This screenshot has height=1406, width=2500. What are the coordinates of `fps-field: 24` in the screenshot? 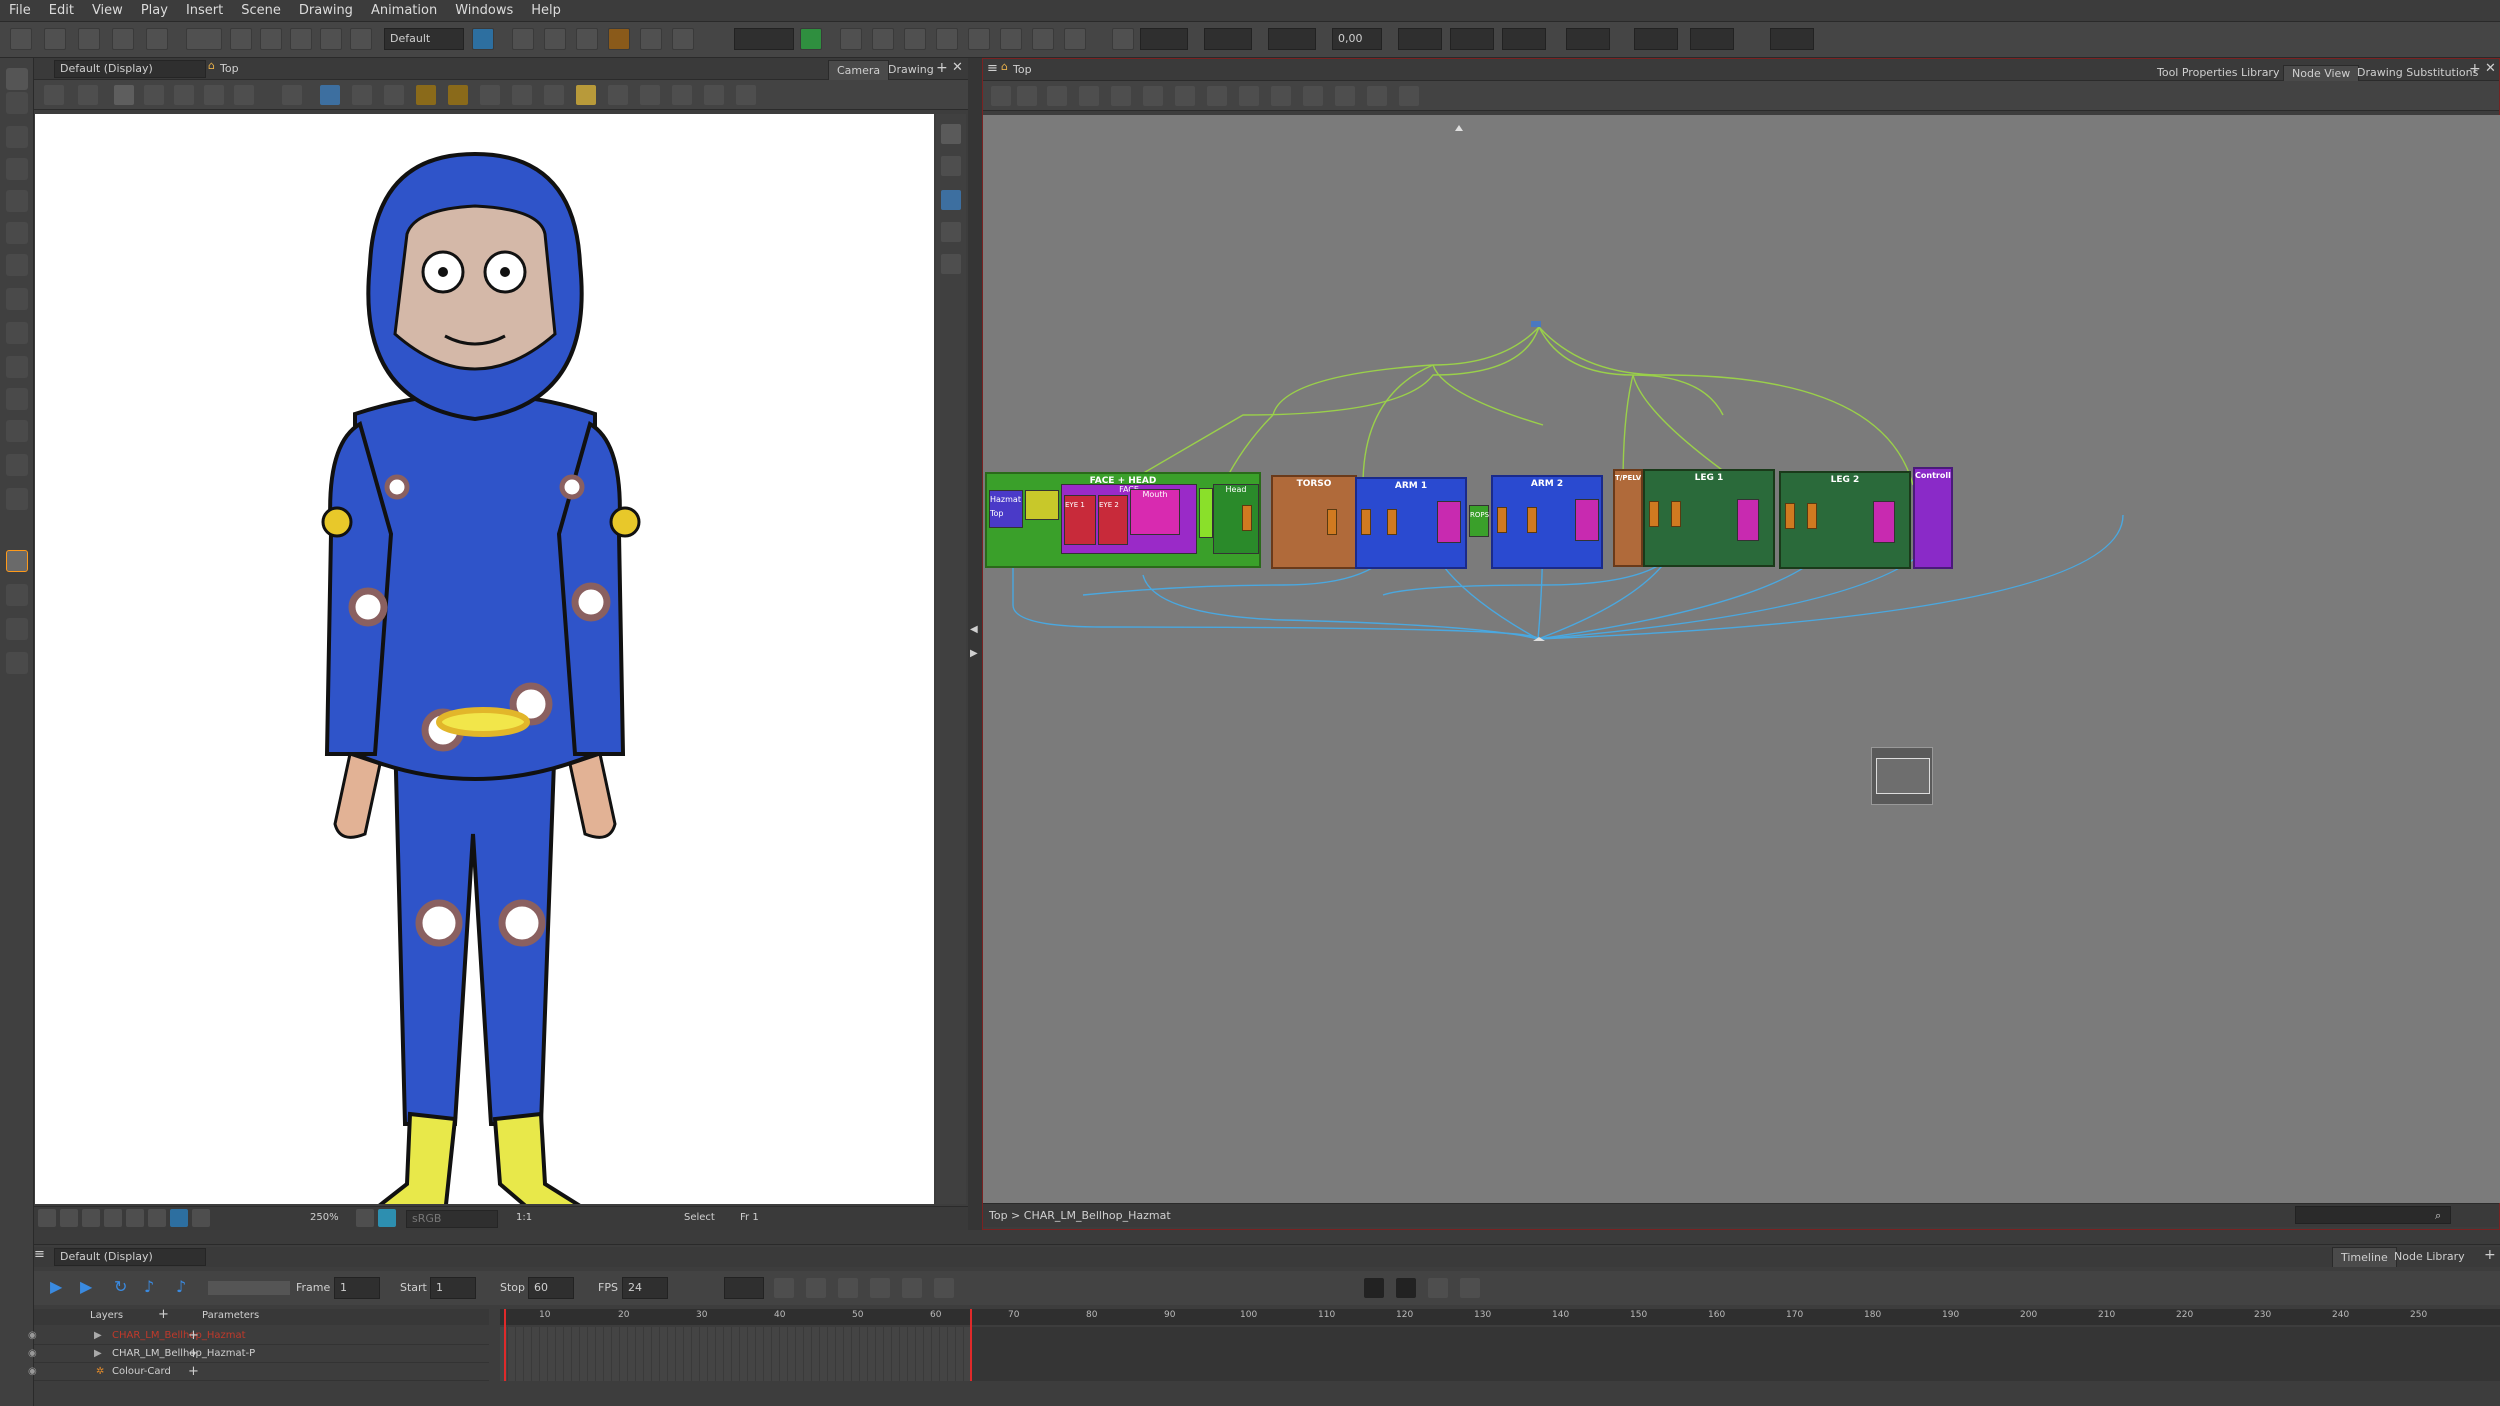 It's located at (645, 1288).